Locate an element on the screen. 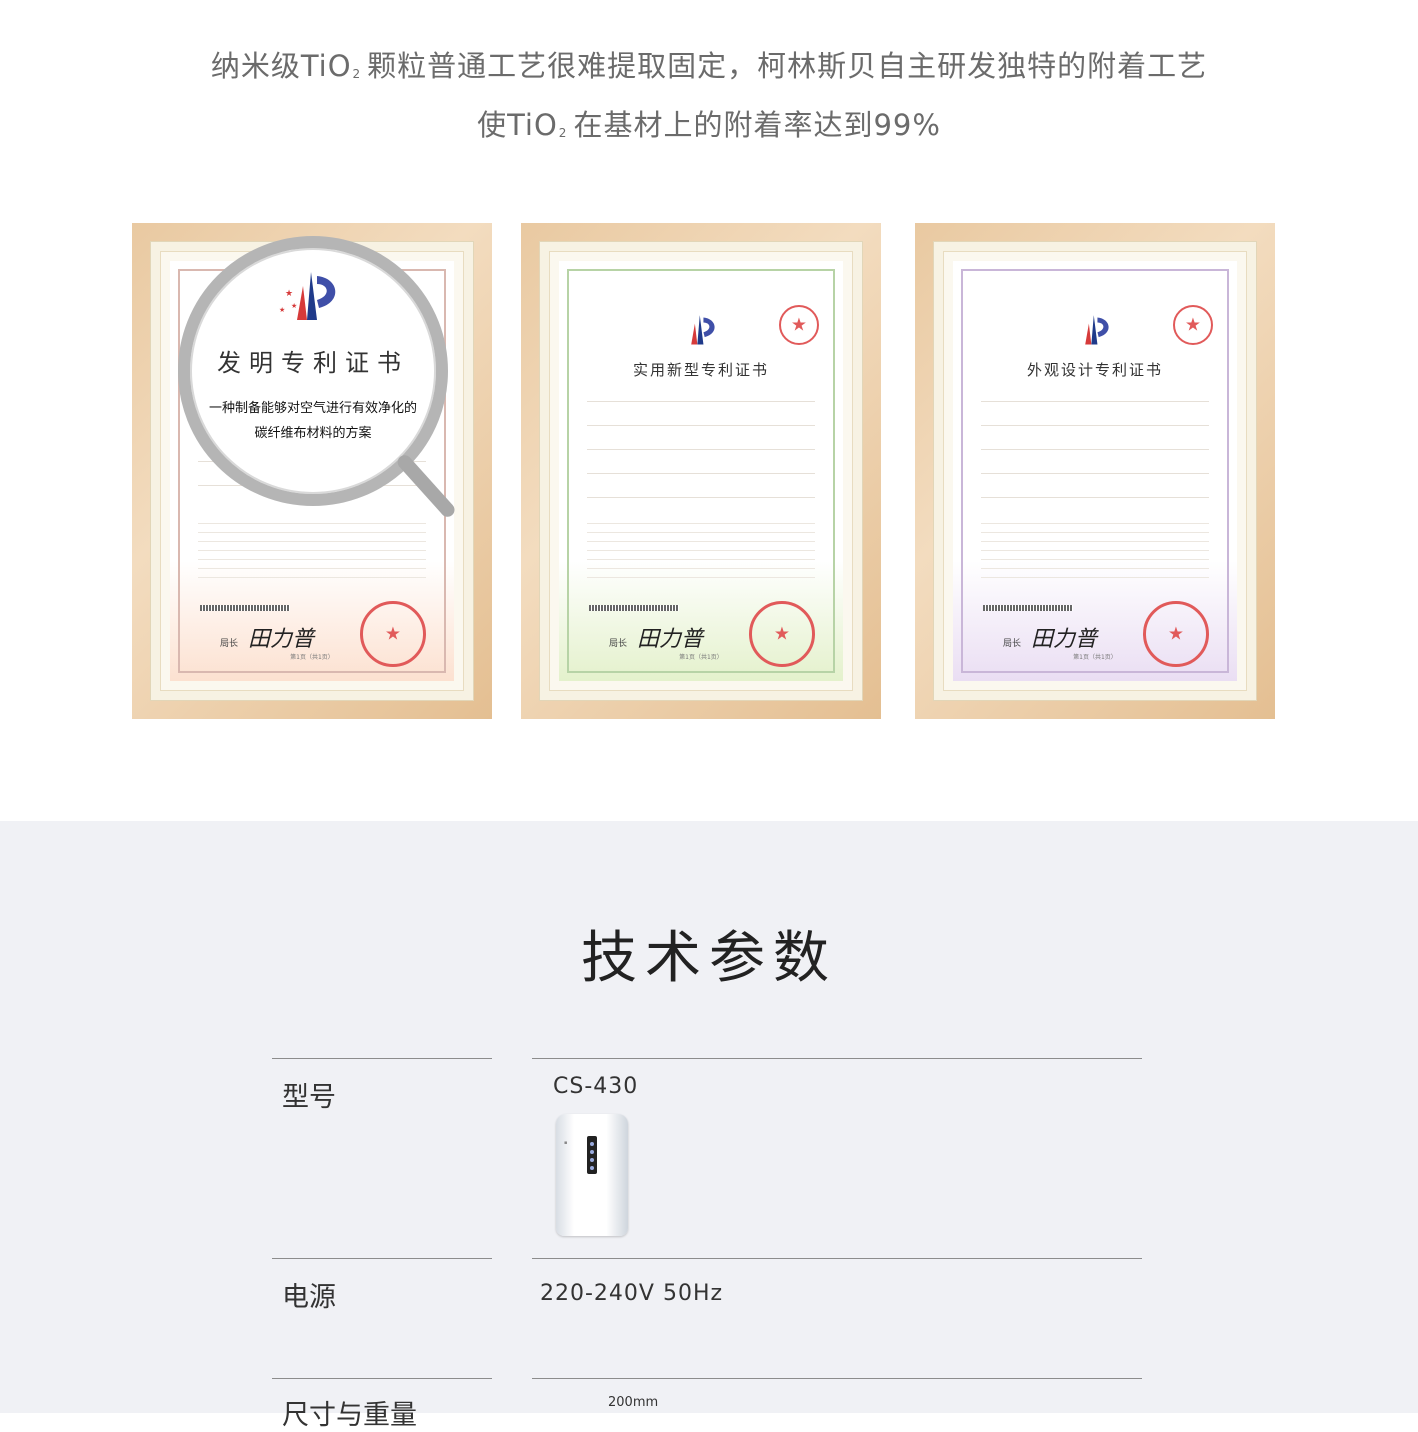  cert-title: 实用新型专利证书 is located at coordinates (700, 370).